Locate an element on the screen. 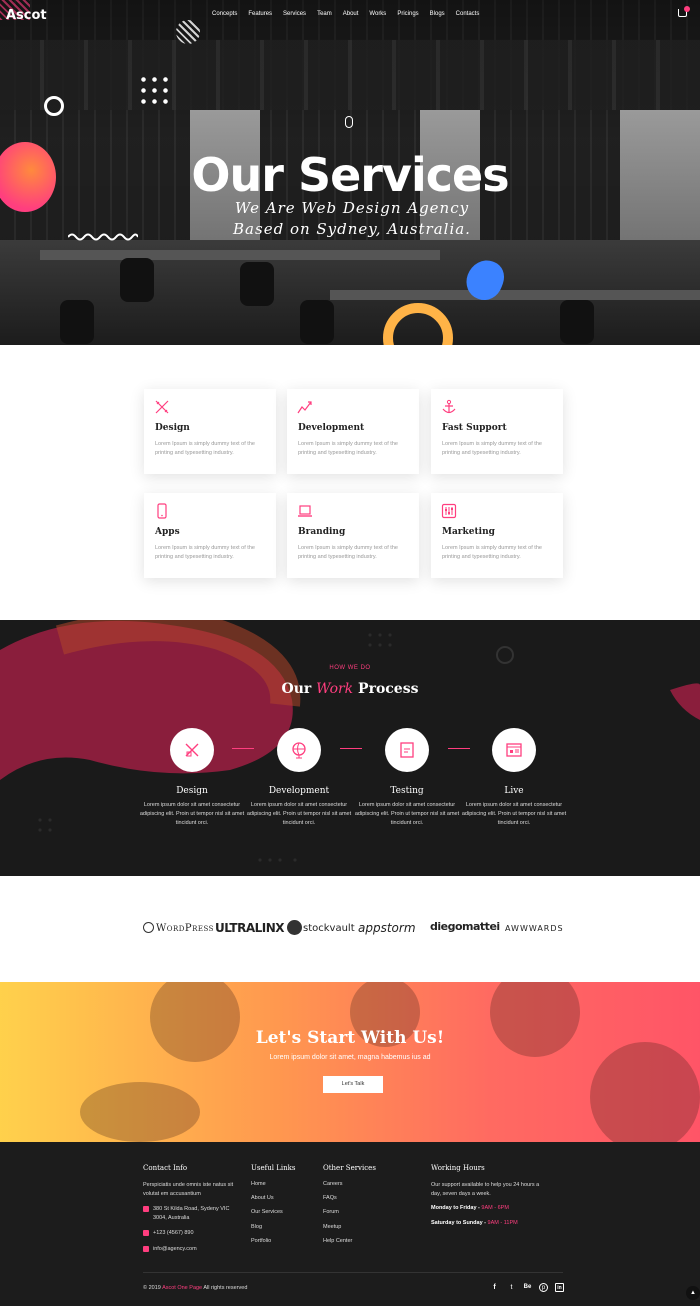  service-title: Apps is located at coordinates (167, 532).